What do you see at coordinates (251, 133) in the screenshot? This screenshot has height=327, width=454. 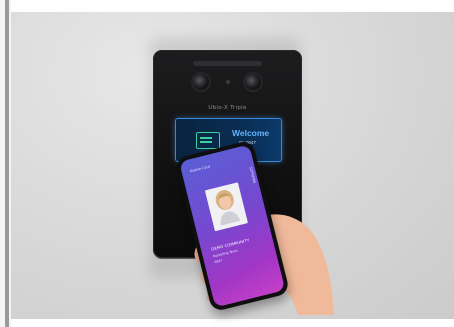 I see `welcome-text: Welcome` at bounding box center [251, 133].